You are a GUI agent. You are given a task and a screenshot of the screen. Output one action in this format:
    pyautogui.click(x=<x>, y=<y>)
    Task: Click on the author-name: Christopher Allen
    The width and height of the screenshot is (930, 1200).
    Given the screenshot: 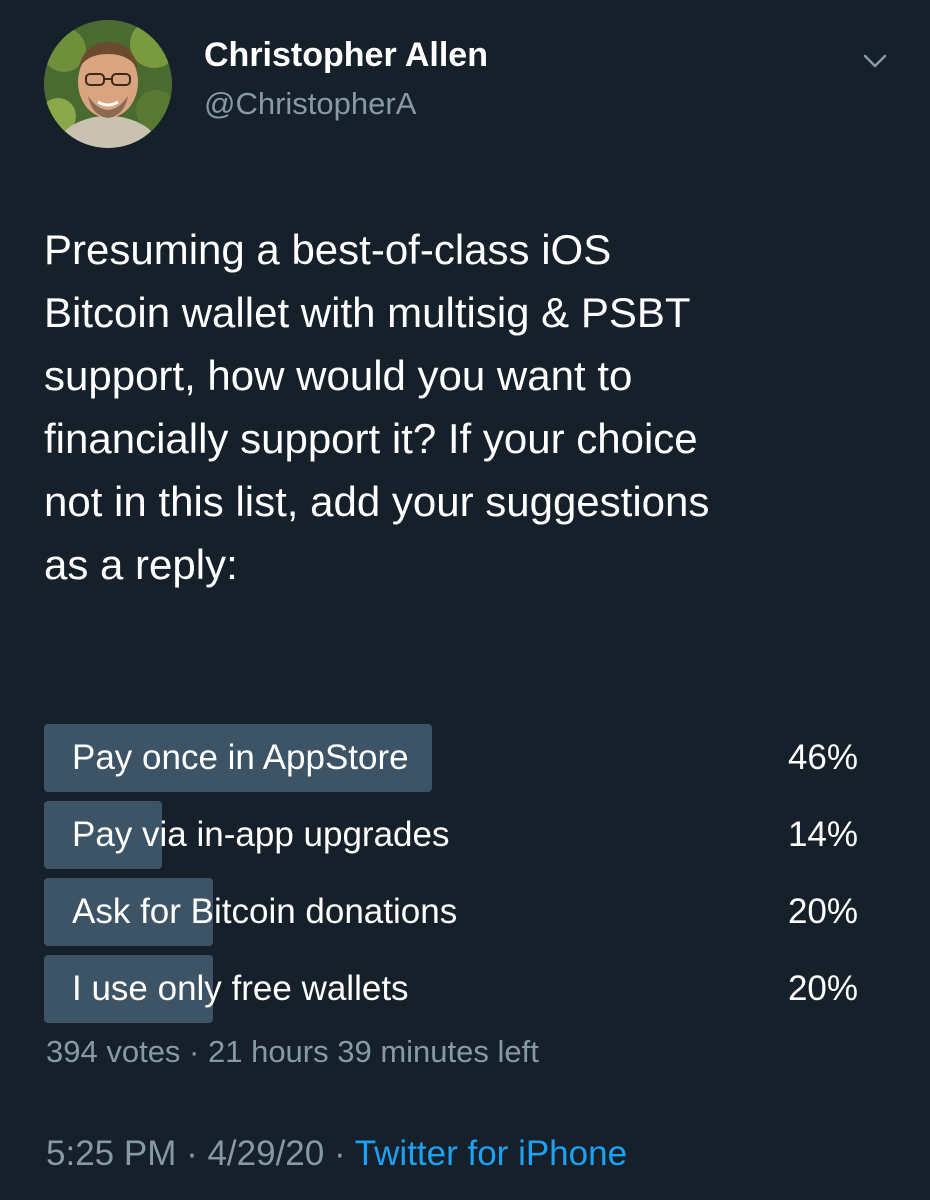 What is the action you would take?
    pyautogui.click(x=346, y=55)
    